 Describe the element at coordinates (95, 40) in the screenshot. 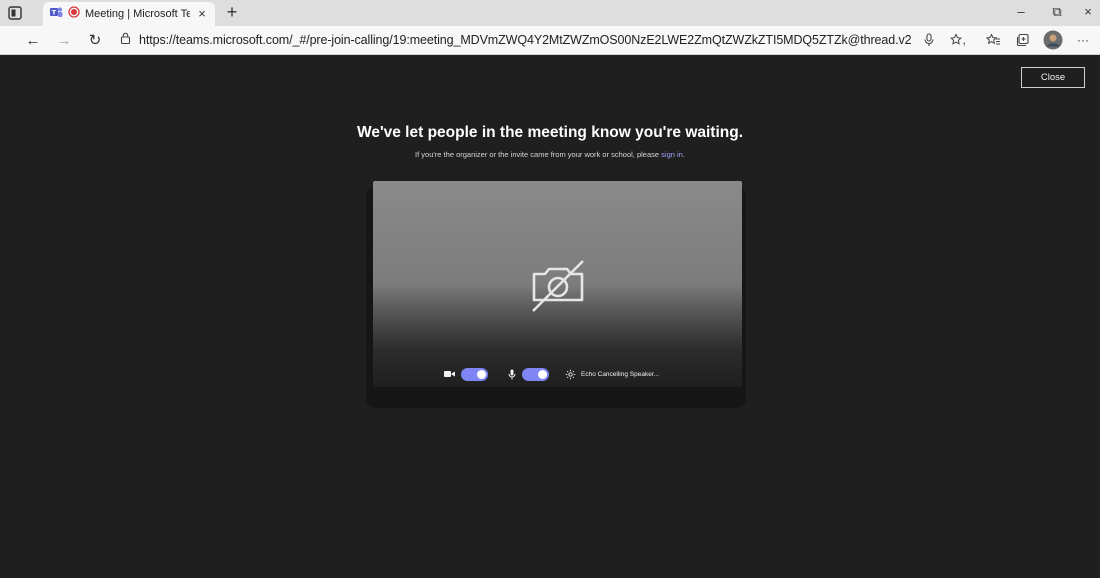

I see `refresh-button: ↻` at that location.